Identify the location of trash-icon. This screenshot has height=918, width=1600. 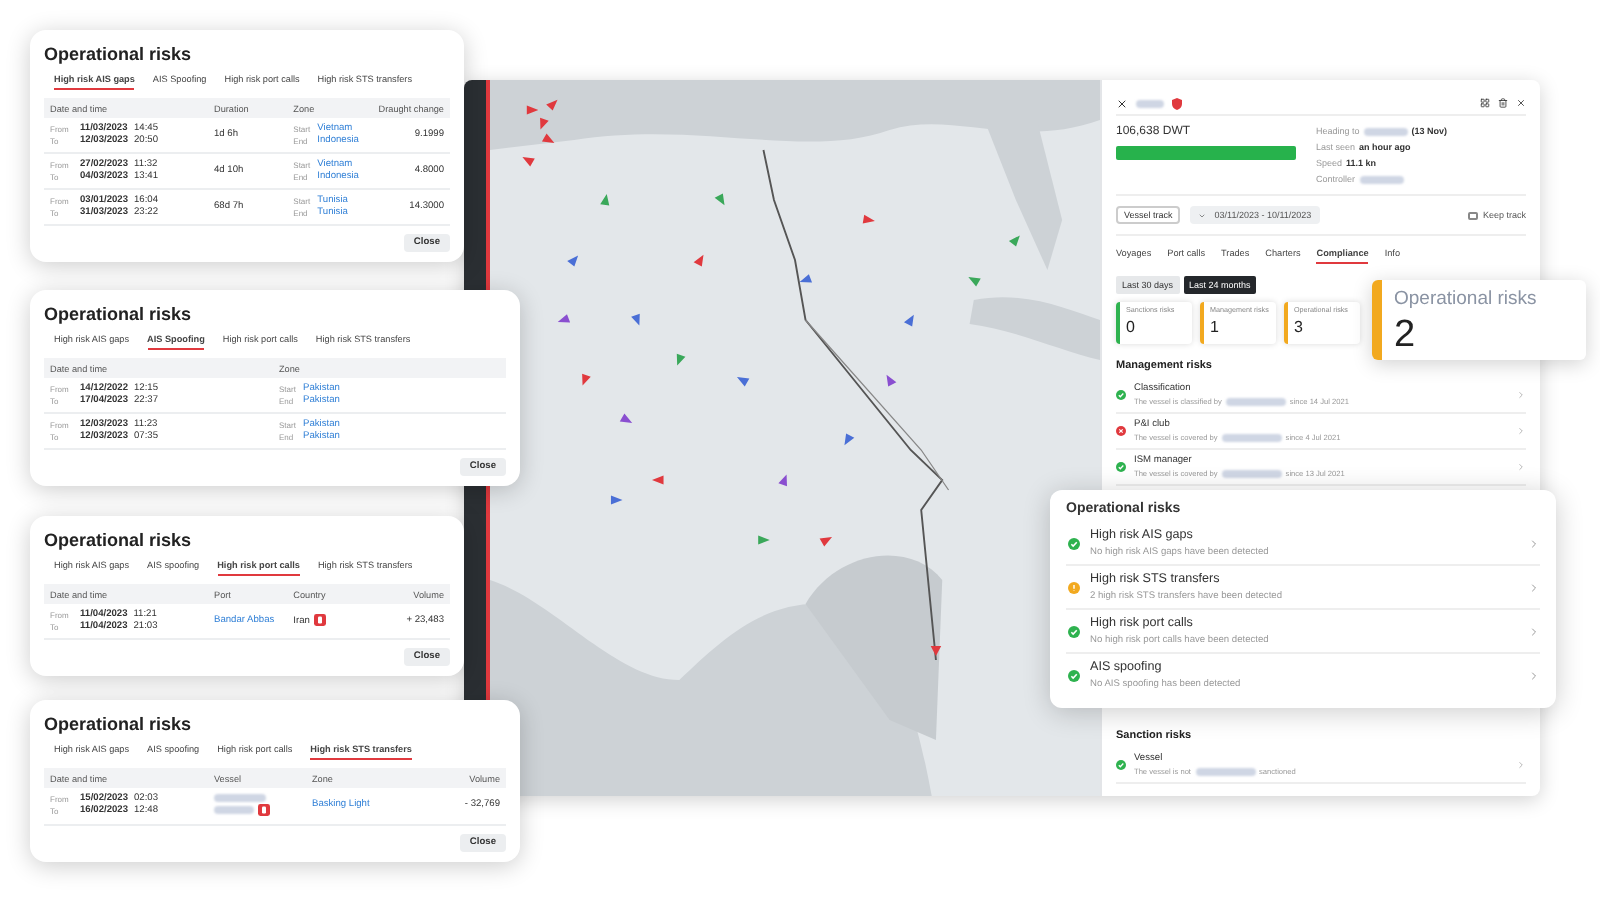
(1503, 103).